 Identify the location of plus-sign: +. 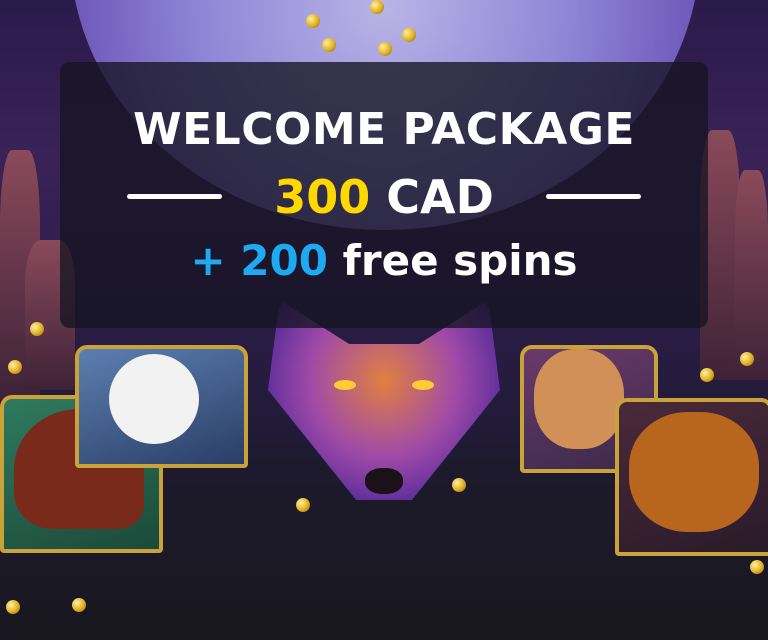
(208, 260).